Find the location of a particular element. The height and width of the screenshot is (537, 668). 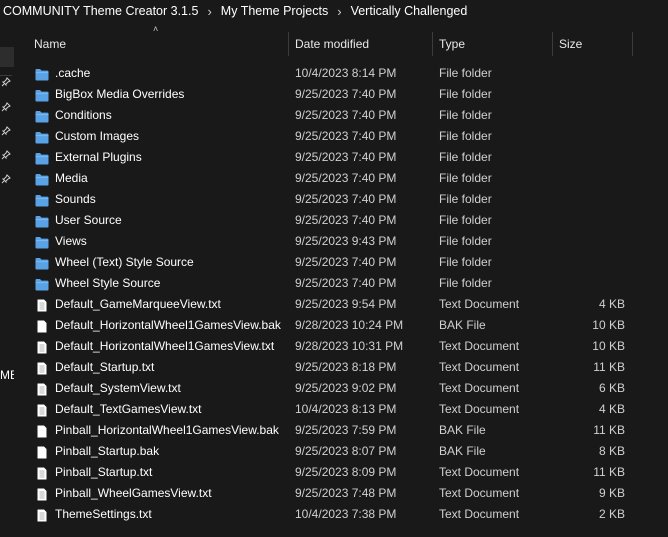

file-name: Pinball_HorizontalWheel1GamesView.bak is located at coordinates (167, 430).